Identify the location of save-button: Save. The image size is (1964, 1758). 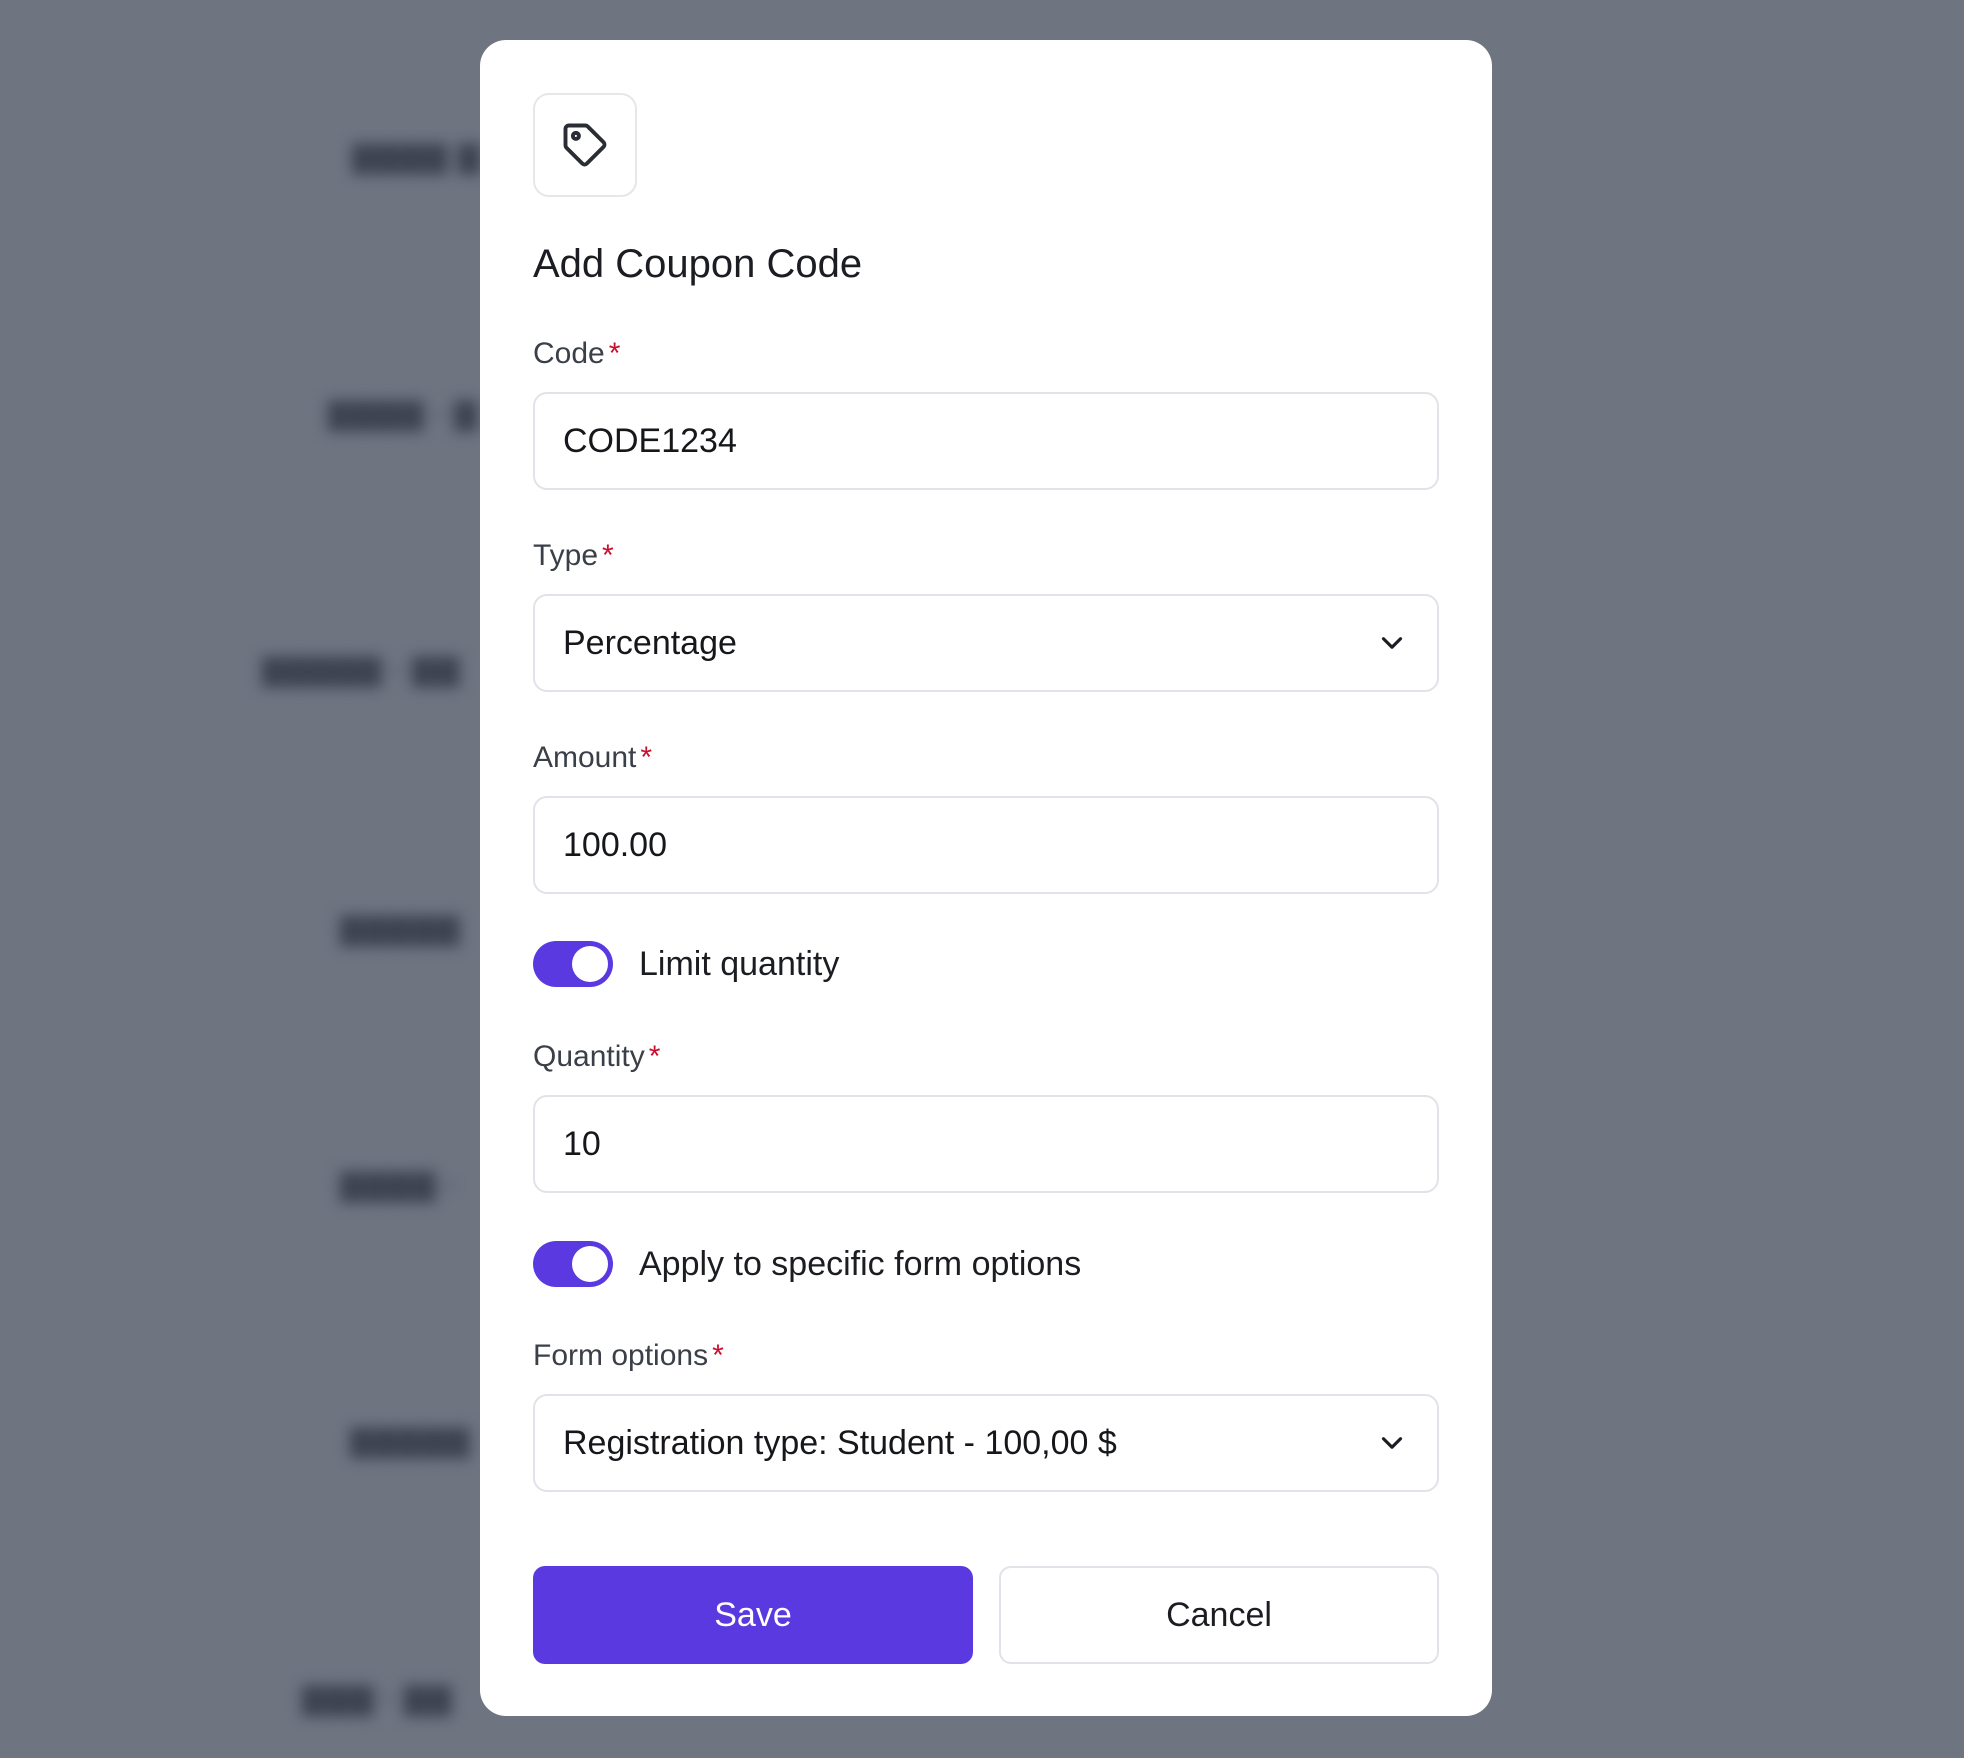
(753, 1615).